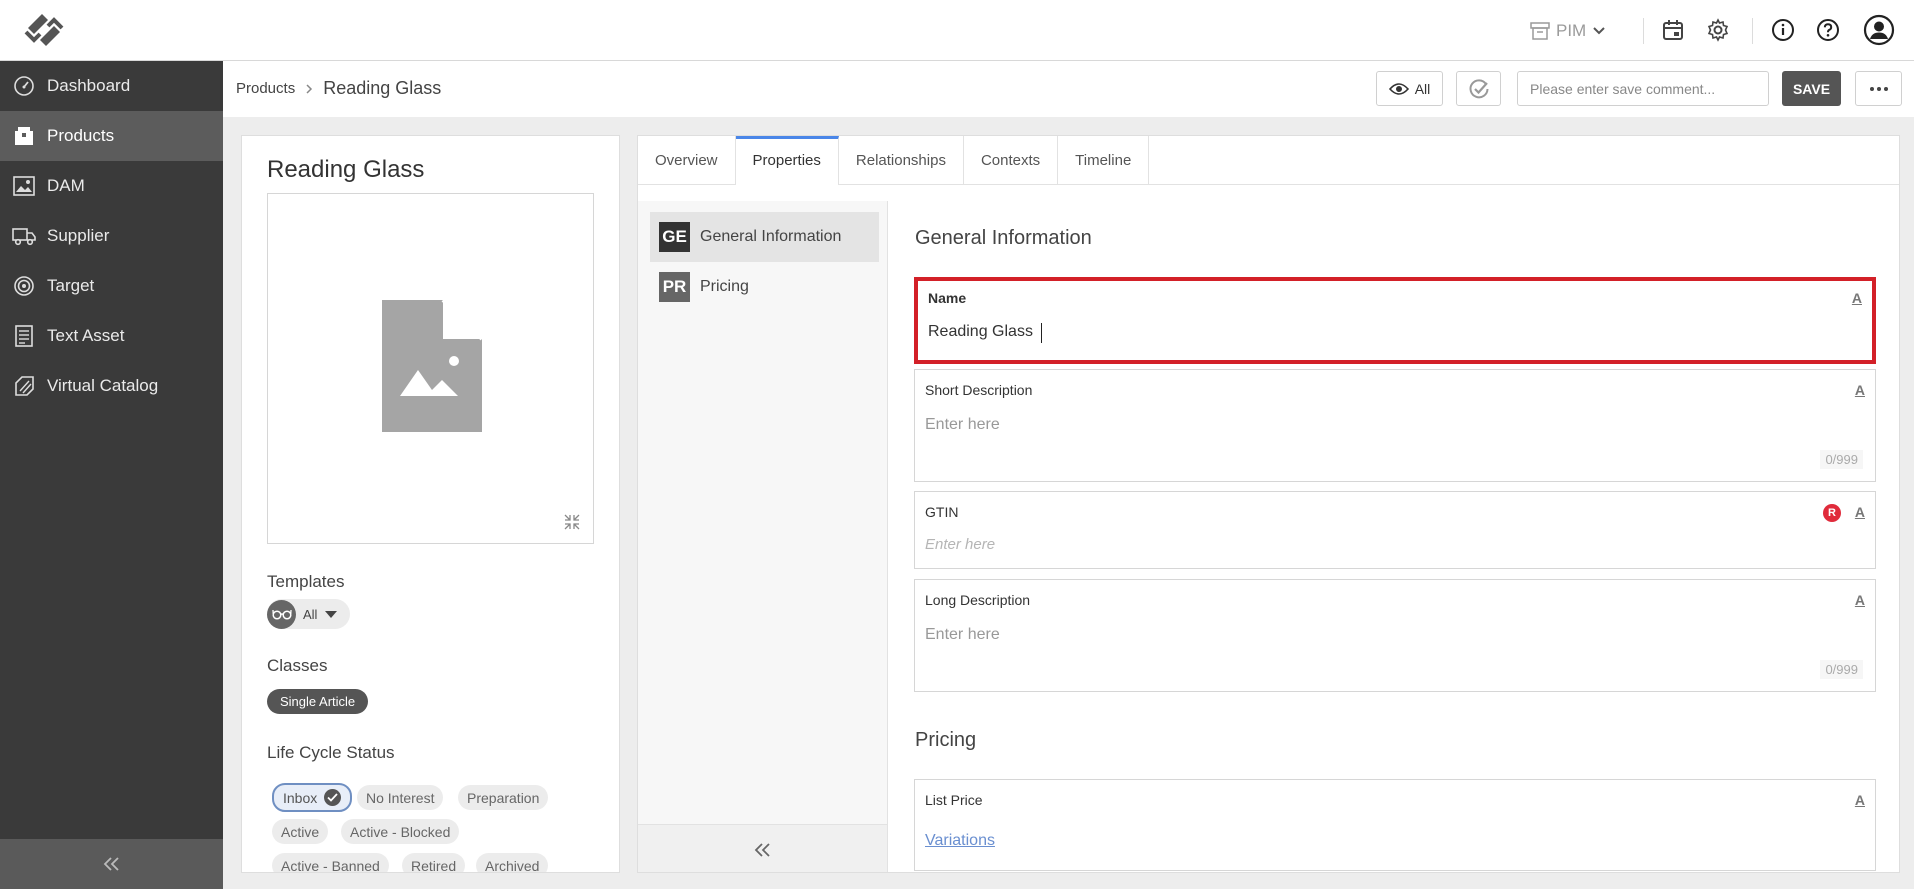 This screenshot has width=1914, height=889. Describe the element at coordinates (400, 797) in the screenshot. I see `lifecycle-chip-no-interest: No Interest` at that location.